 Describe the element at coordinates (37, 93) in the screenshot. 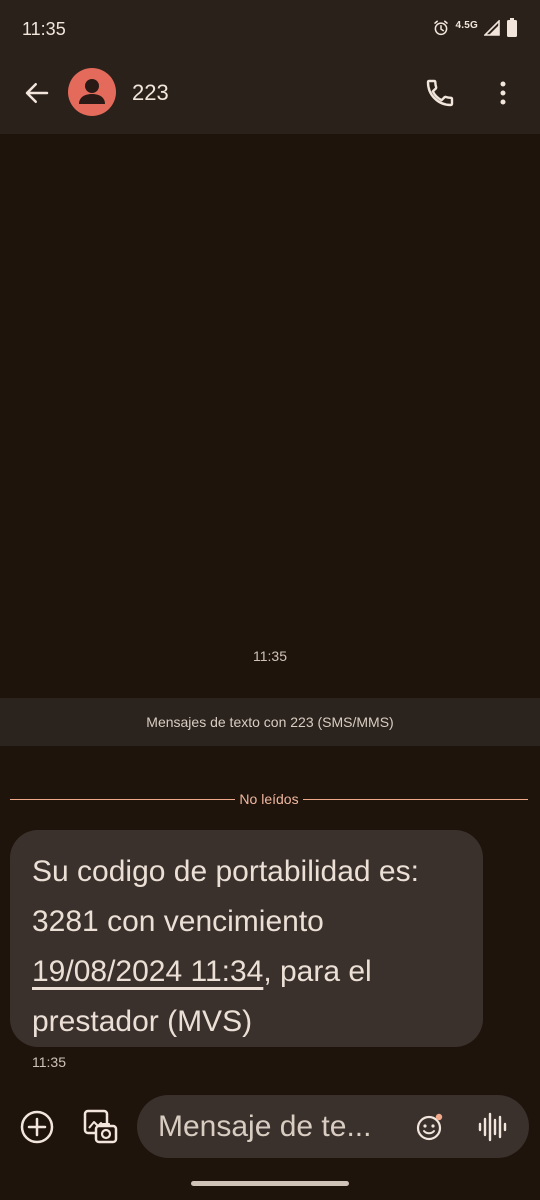

I see `back-arrow-icon` at that location.